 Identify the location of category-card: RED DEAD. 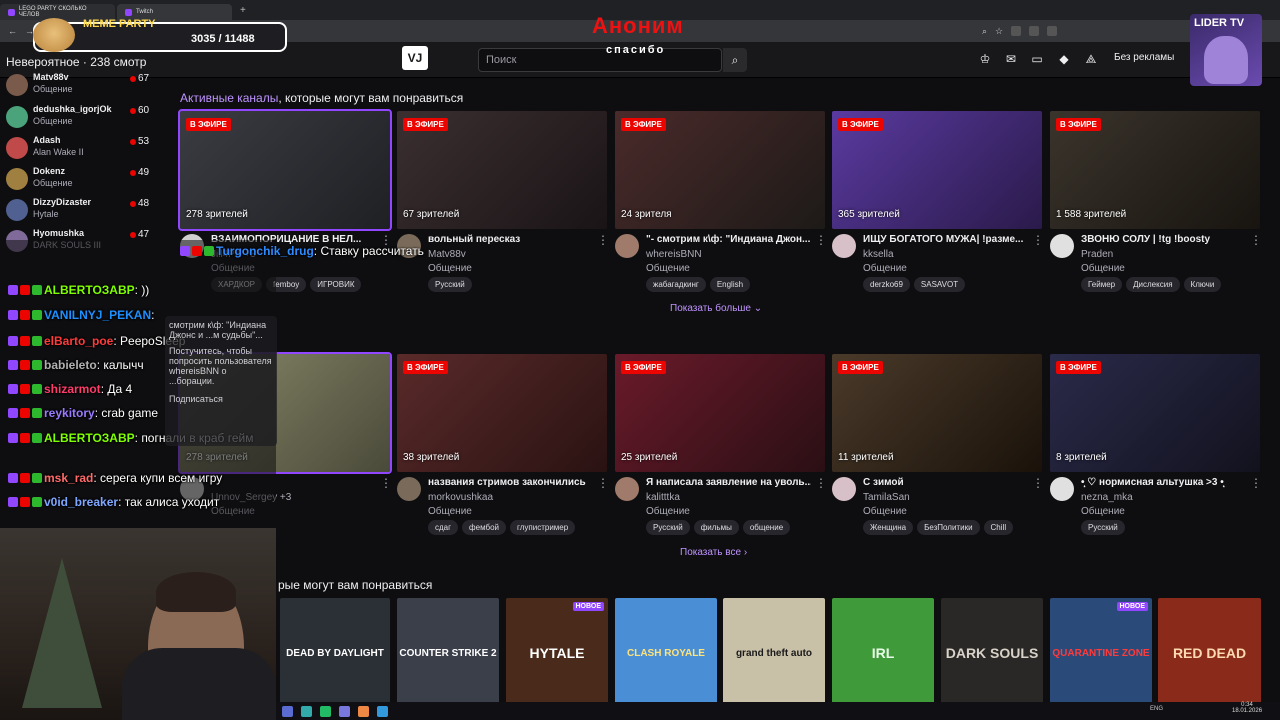
(1209, 653).